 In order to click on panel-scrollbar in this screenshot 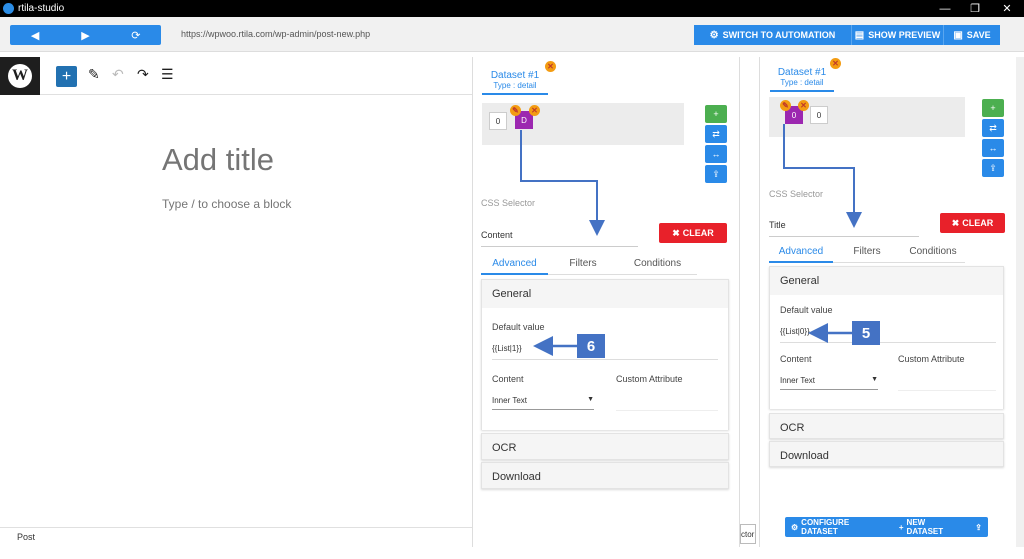, I will do `click(1020, 302)`.